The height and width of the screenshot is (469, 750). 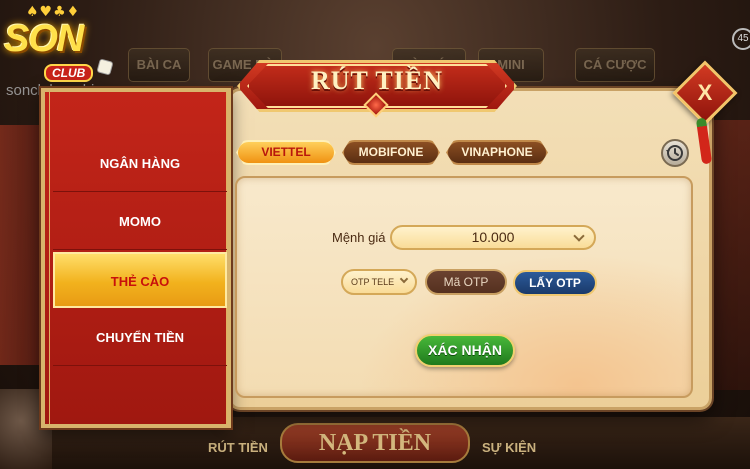 I want to click on otp-channel-select: OTP TELE, so click(x=379, y=282).